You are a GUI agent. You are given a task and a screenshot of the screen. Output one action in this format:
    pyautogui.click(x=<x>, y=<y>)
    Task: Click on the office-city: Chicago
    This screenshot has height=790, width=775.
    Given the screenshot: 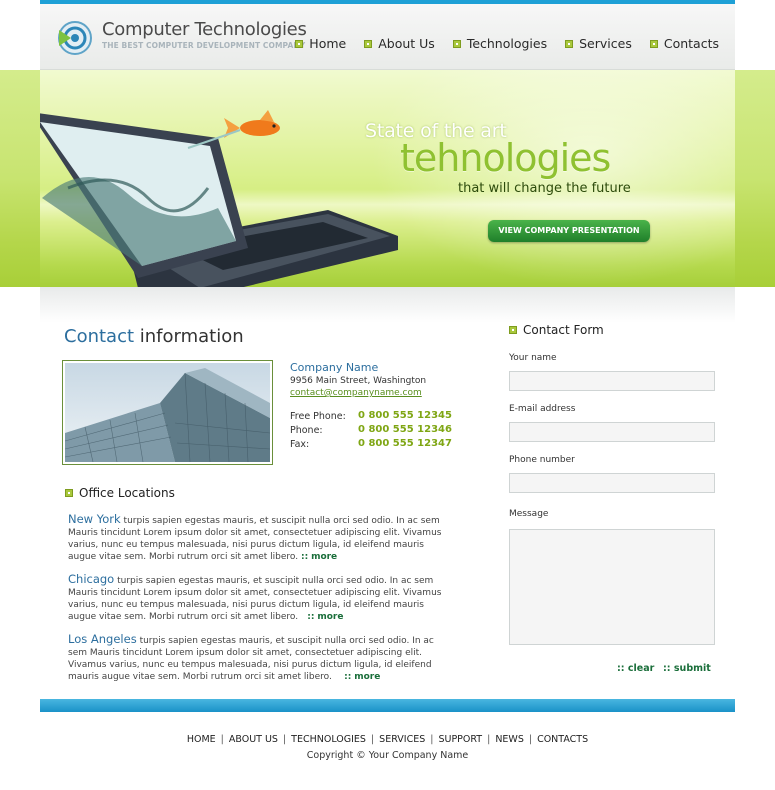 What is the action you would take?
    pyautogui.click(x=91, y=579)
    